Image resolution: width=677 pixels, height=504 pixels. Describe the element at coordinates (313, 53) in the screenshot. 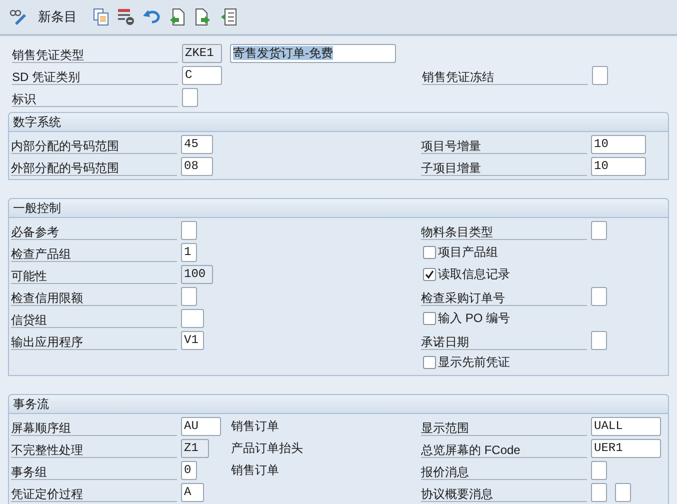

I see `description-field: 寄售发货订单-免费` at that location.